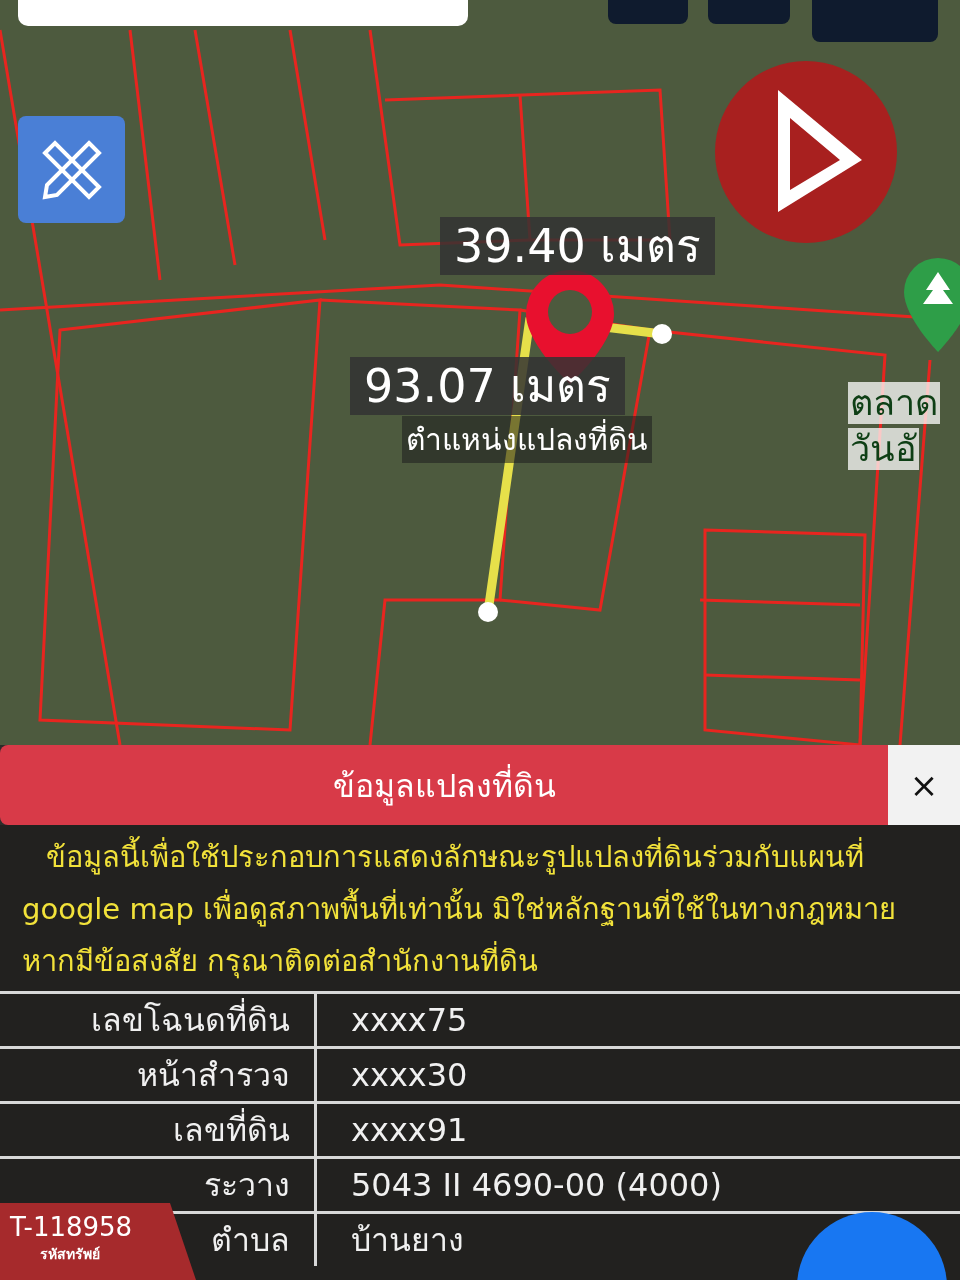 This screenshot has width=960, height=1280. Describe the element at coordinates (247, 1185) in the screenshot. I see `field-label: ระวาง` at that location.